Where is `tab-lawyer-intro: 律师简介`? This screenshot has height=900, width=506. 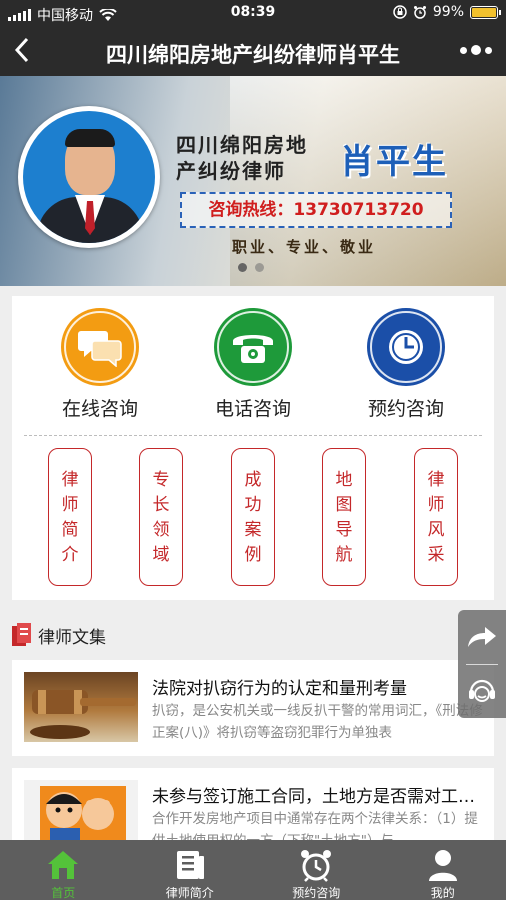
tab-lawyer-intro: 律师简介 is located at coordinates (190, 870).